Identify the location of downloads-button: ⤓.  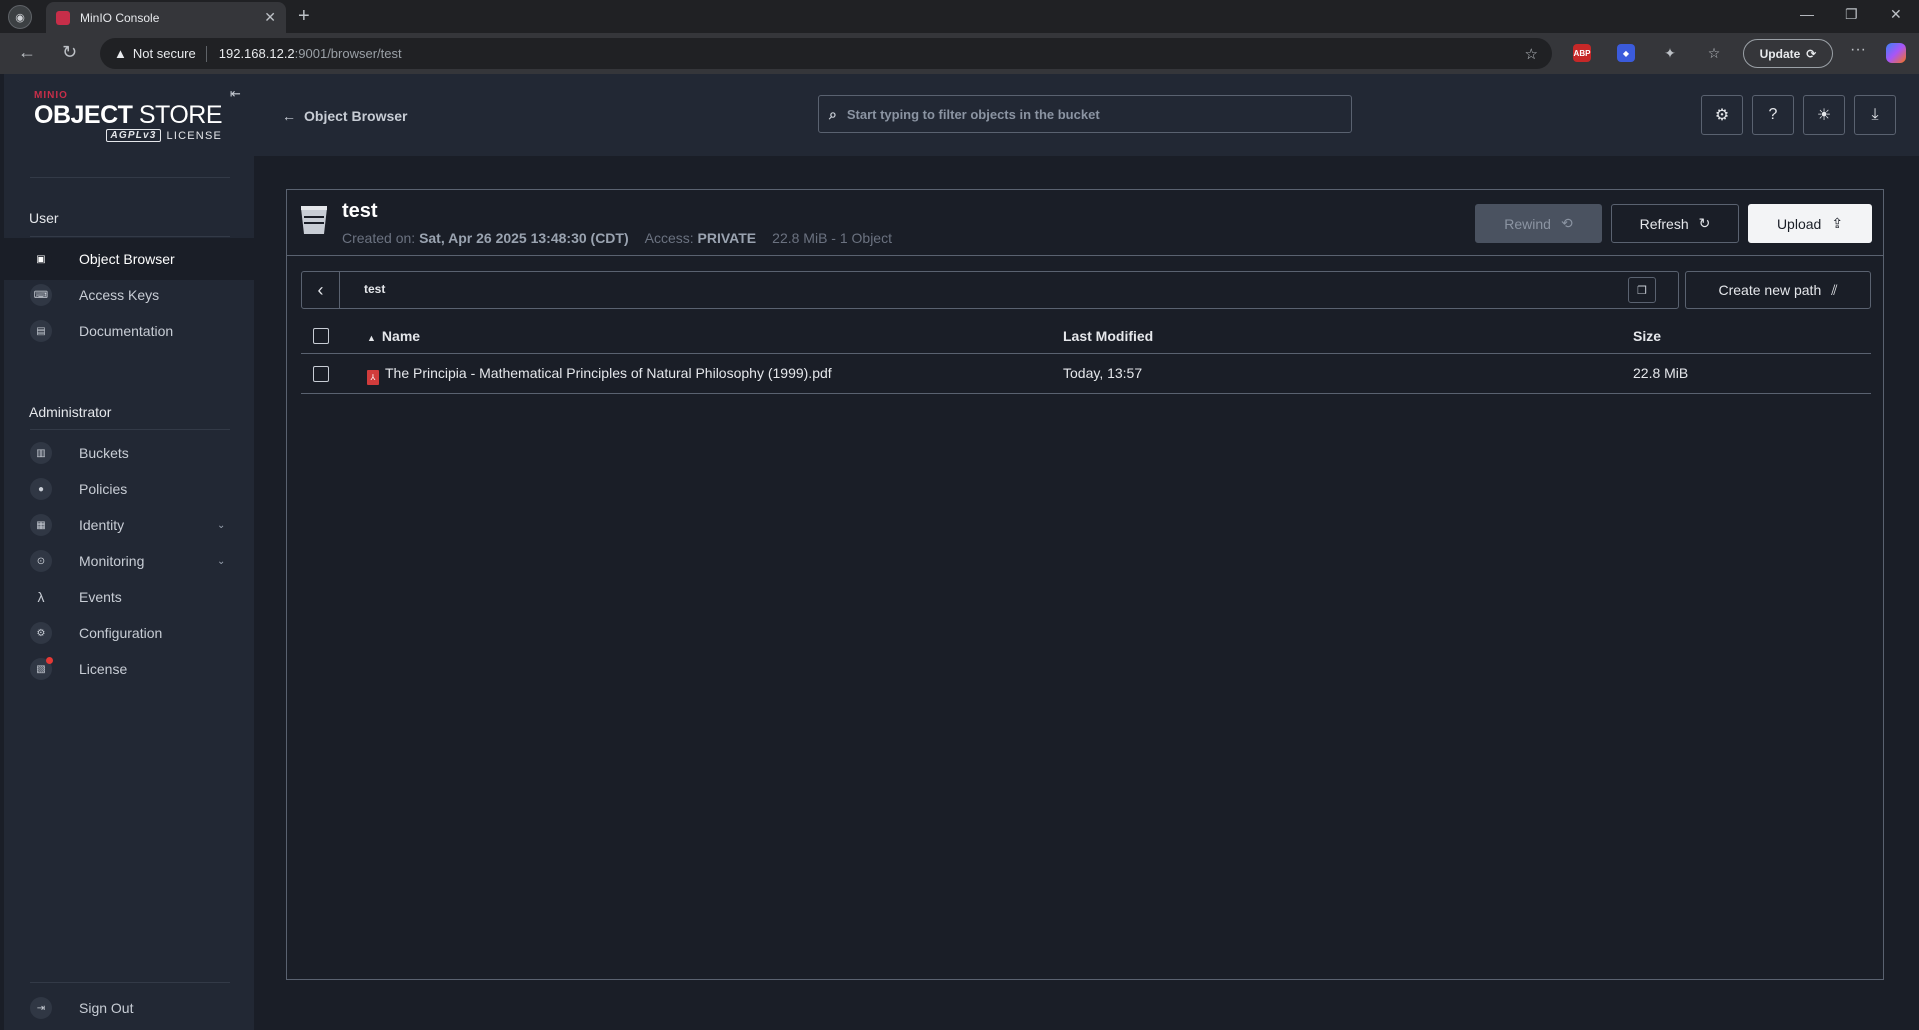
(1875, 115).